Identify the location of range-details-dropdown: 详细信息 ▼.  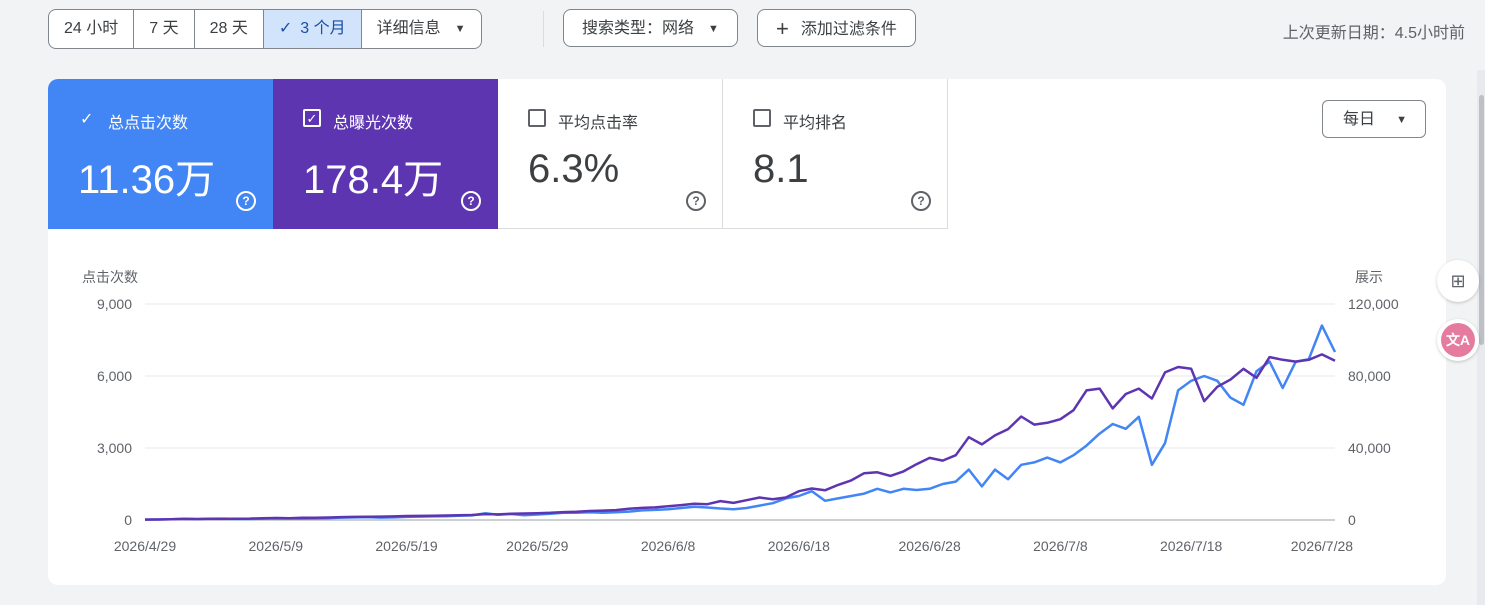
(421, 29).